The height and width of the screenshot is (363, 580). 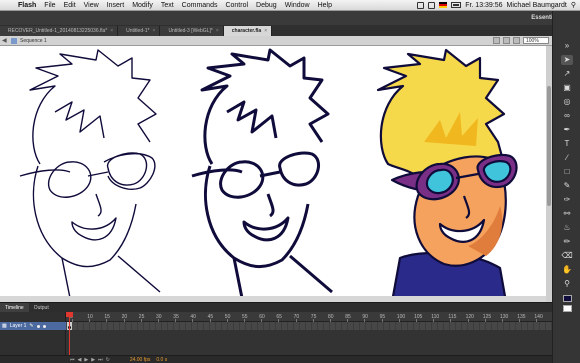 What do you see at coordinates (567, 298) in the screenshot?
I see `stroke-color-swatch` at bounding box center [567, 298].